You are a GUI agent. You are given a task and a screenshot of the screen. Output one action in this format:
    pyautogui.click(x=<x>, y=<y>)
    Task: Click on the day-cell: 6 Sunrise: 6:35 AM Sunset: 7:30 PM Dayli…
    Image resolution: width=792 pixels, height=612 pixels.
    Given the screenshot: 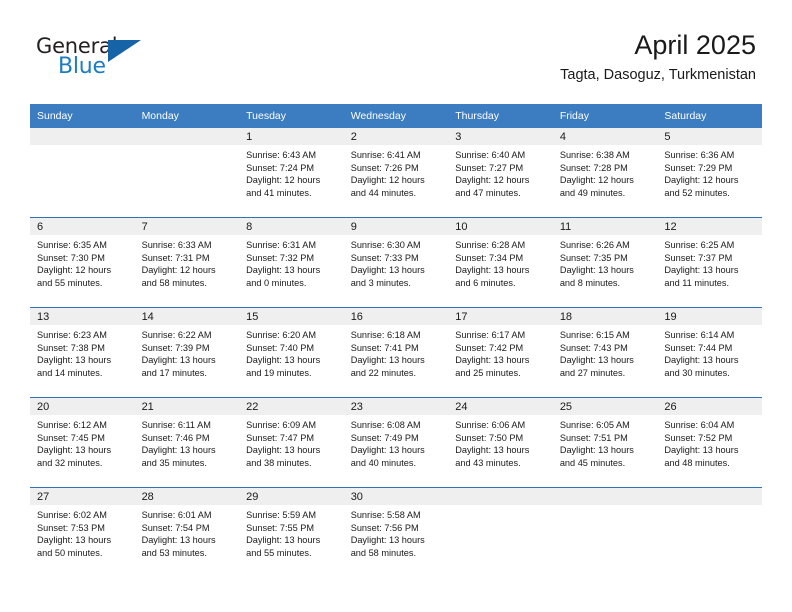 What is the action you would take?
    pyautogui.click(x=82, y=262)
    